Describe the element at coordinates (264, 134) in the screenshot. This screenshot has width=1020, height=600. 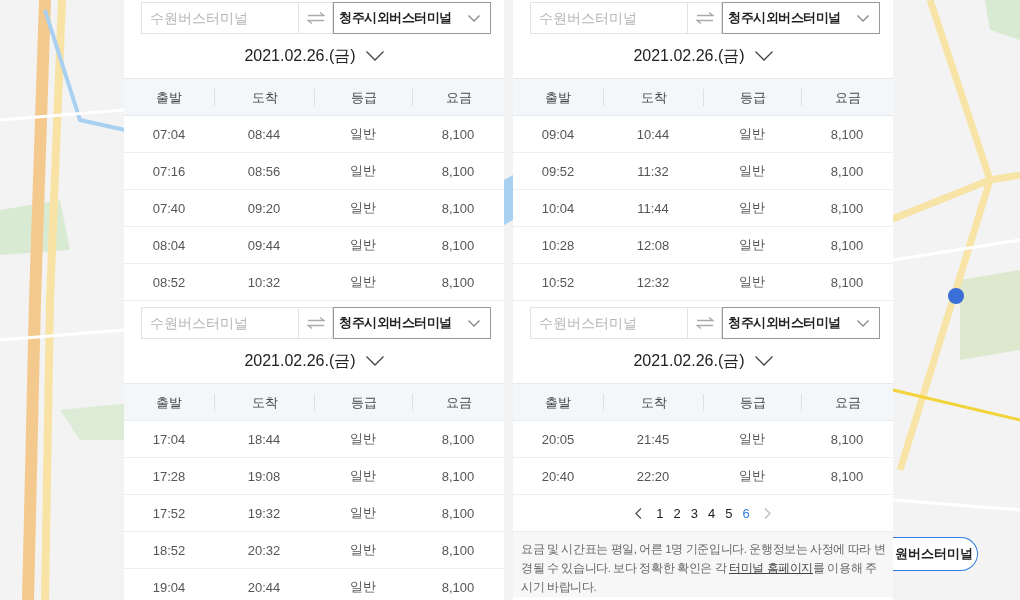
I see `table-cell-text: 08:44` at that location.